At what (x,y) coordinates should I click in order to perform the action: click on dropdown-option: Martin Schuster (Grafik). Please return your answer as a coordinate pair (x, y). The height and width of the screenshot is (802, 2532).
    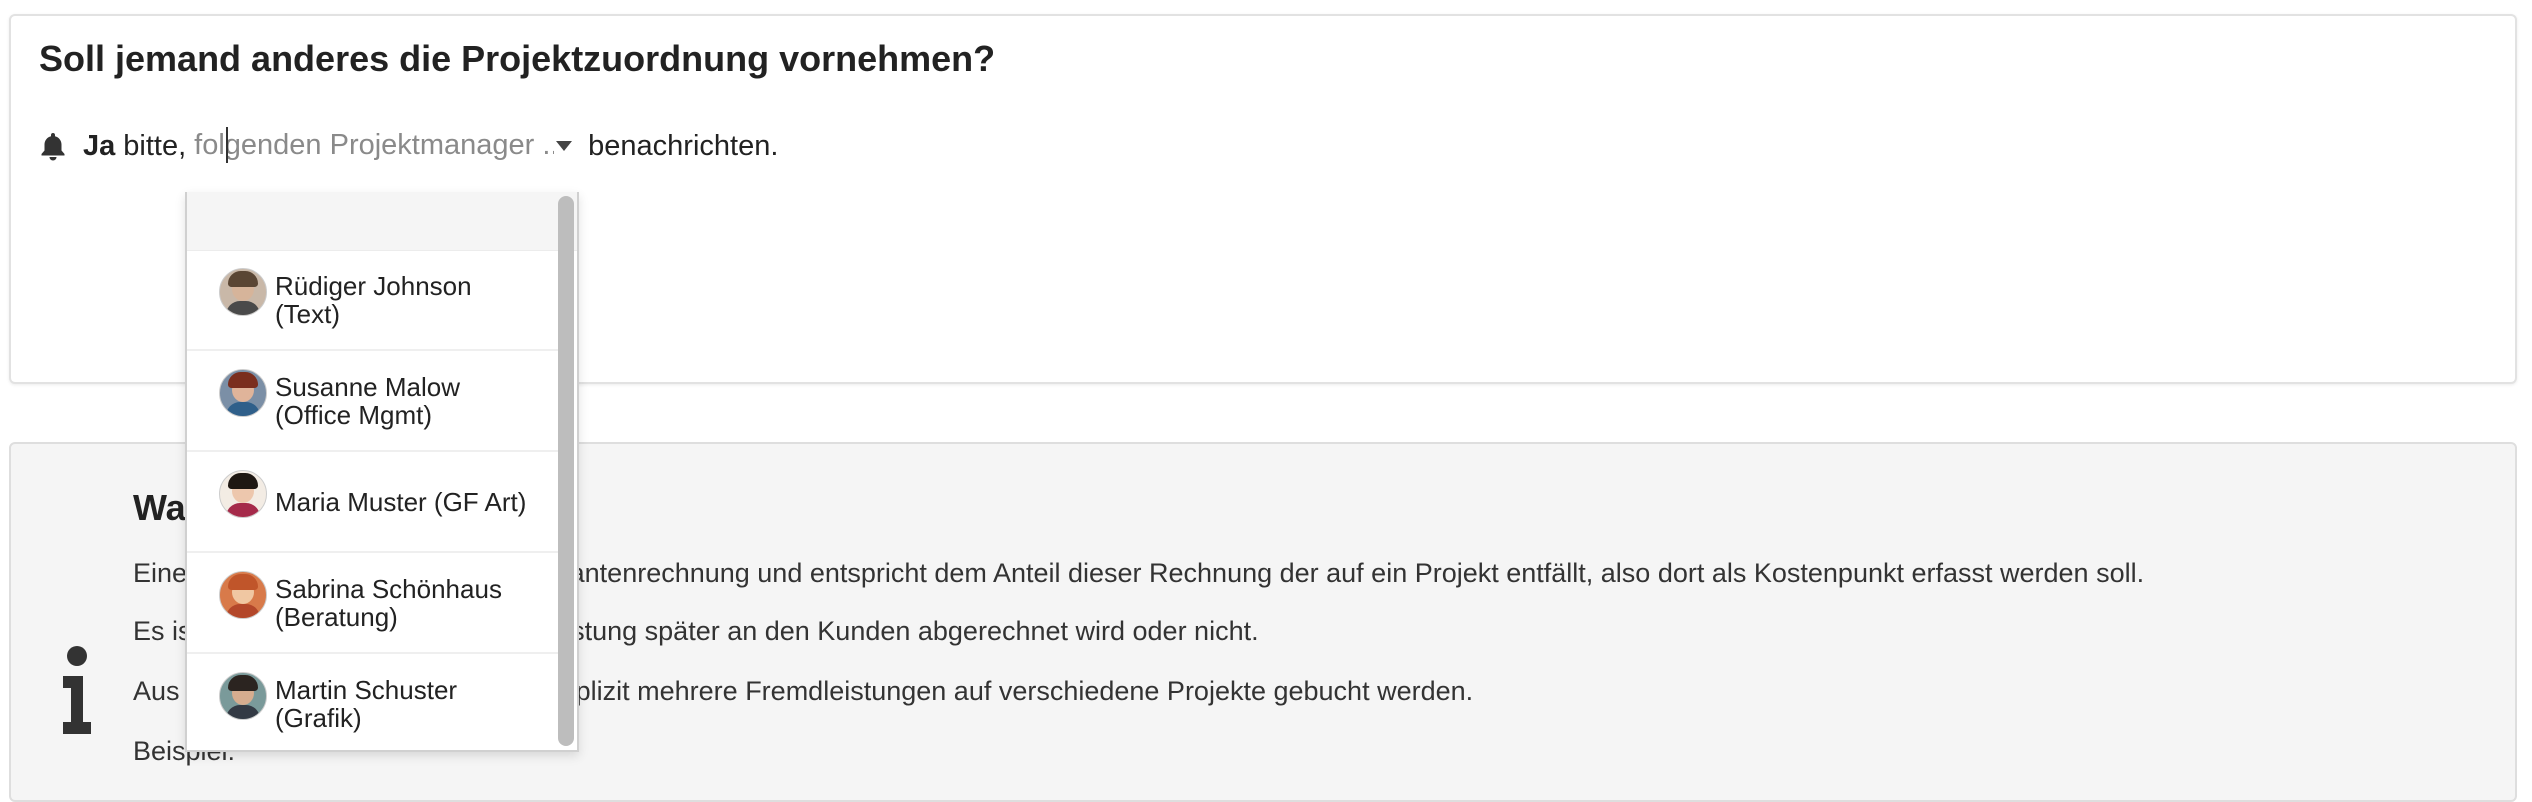
    Looking at the image, I should click on (373, 702).